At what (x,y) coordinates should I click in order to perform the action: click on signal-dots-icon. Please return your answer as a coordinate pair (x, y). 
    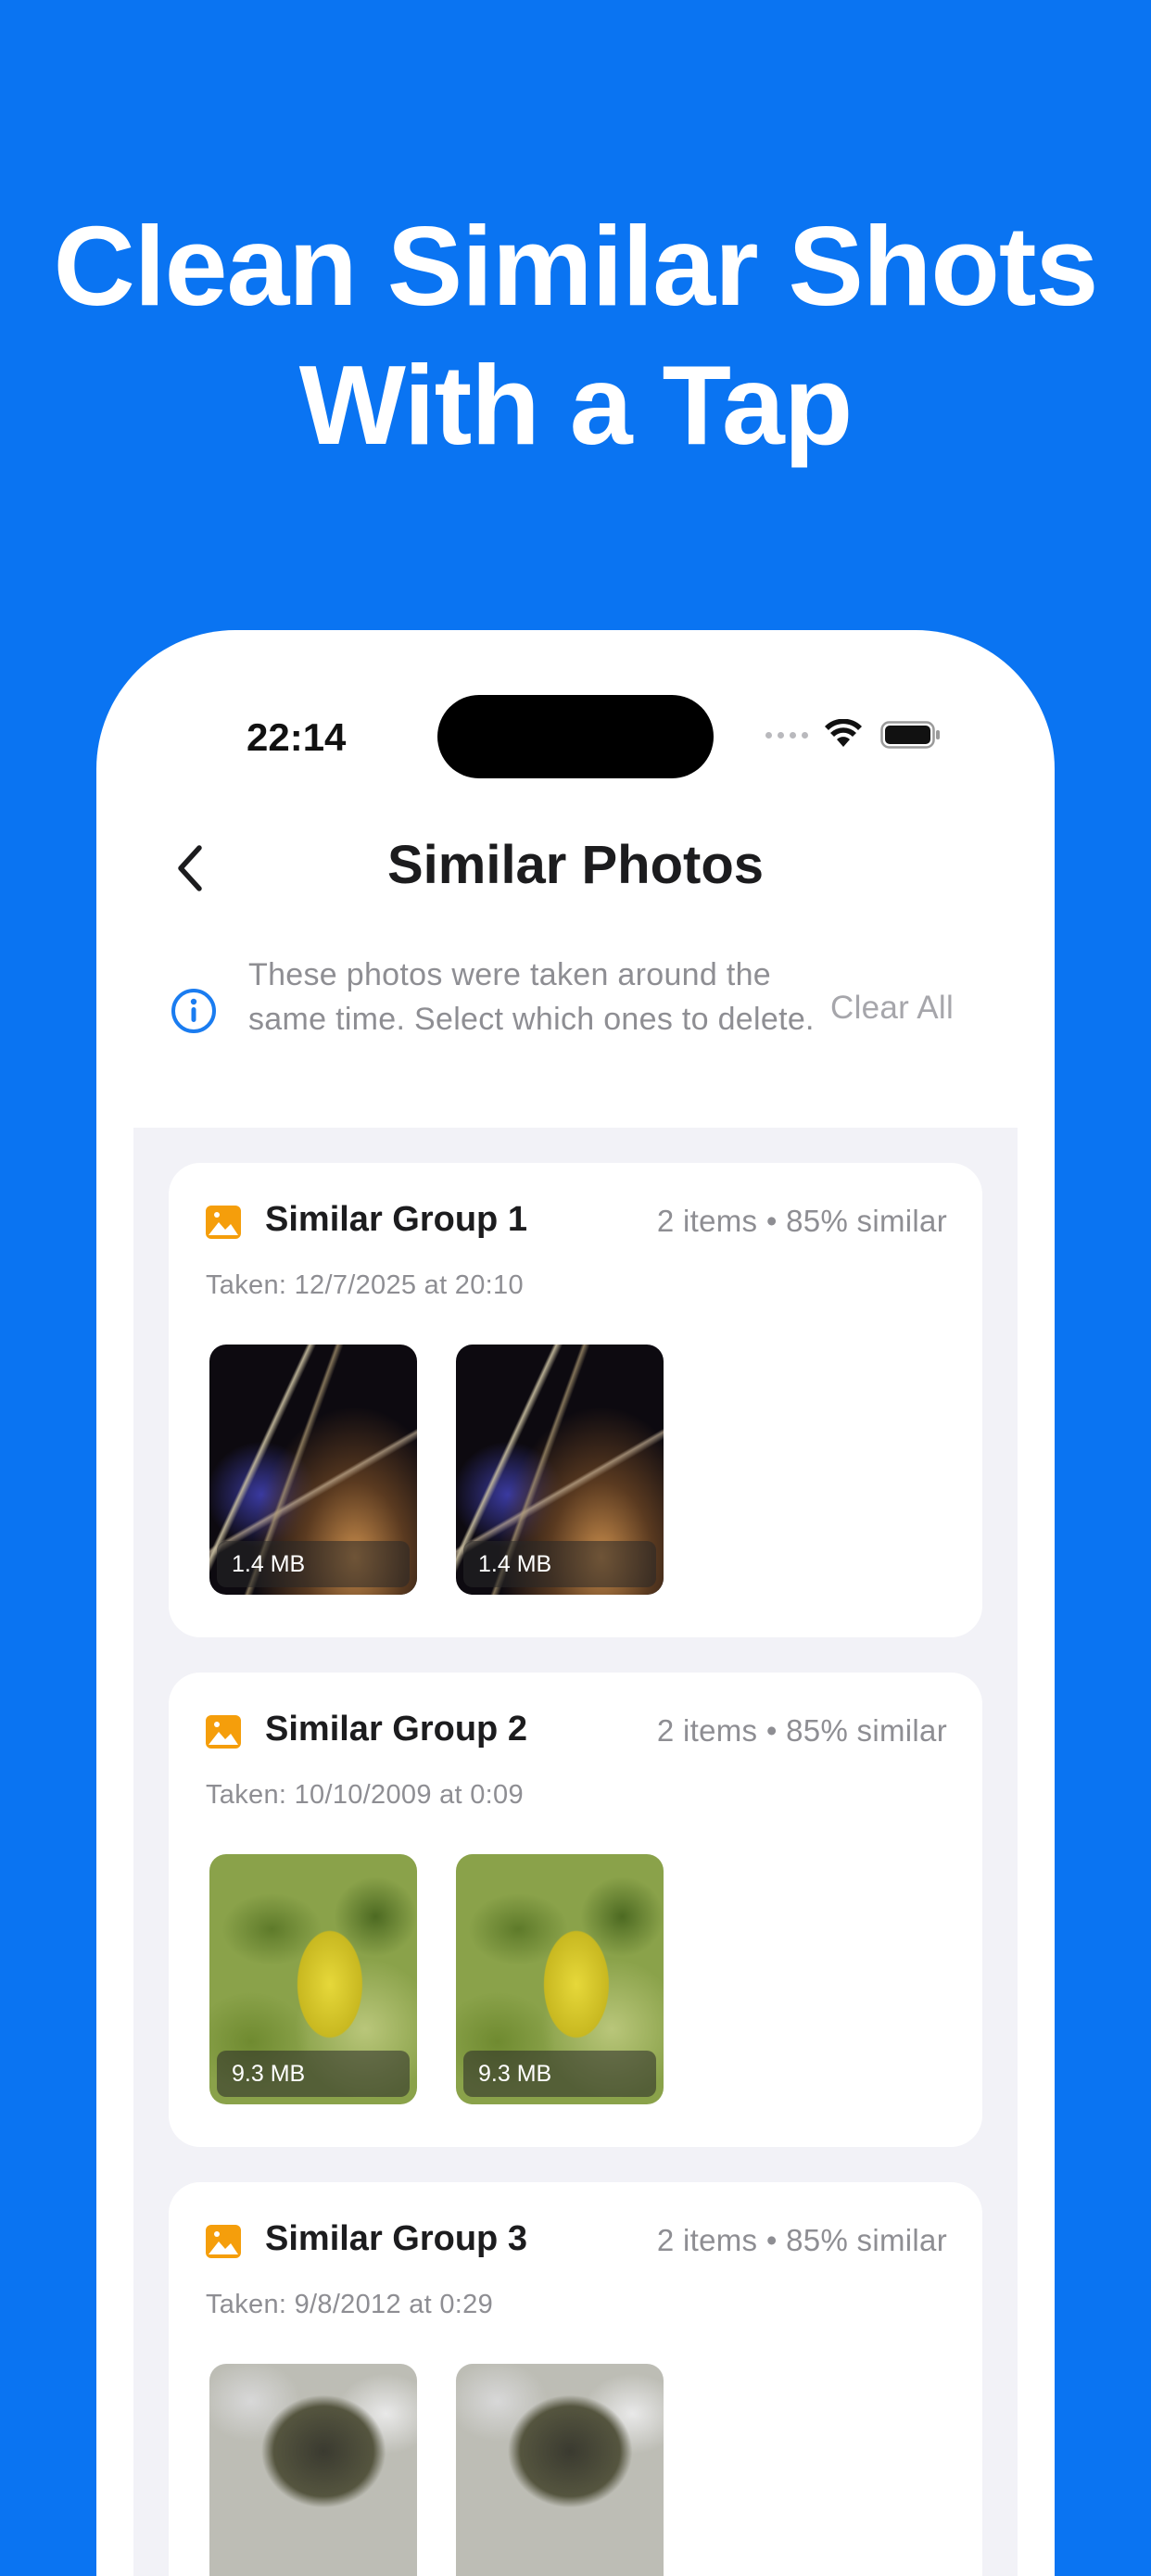
    Looking at the image, I should click on (786, 735).